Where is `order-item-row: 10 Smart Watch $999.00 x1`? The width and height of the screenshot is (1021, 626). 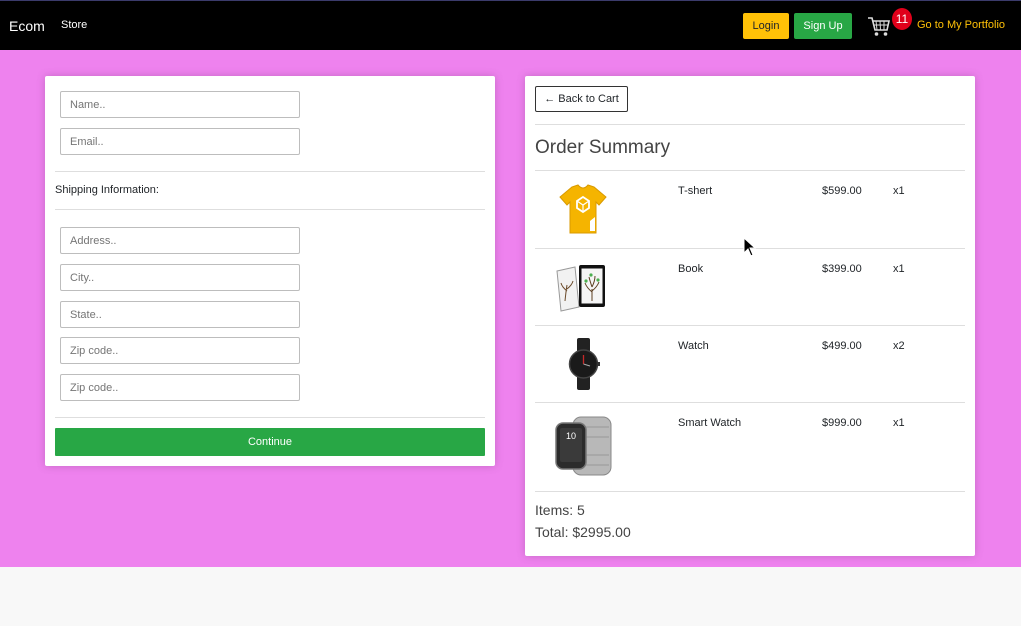 order-item-row: 10 Smart Watch $999.00 x1 is located at coordinates (750, 447).